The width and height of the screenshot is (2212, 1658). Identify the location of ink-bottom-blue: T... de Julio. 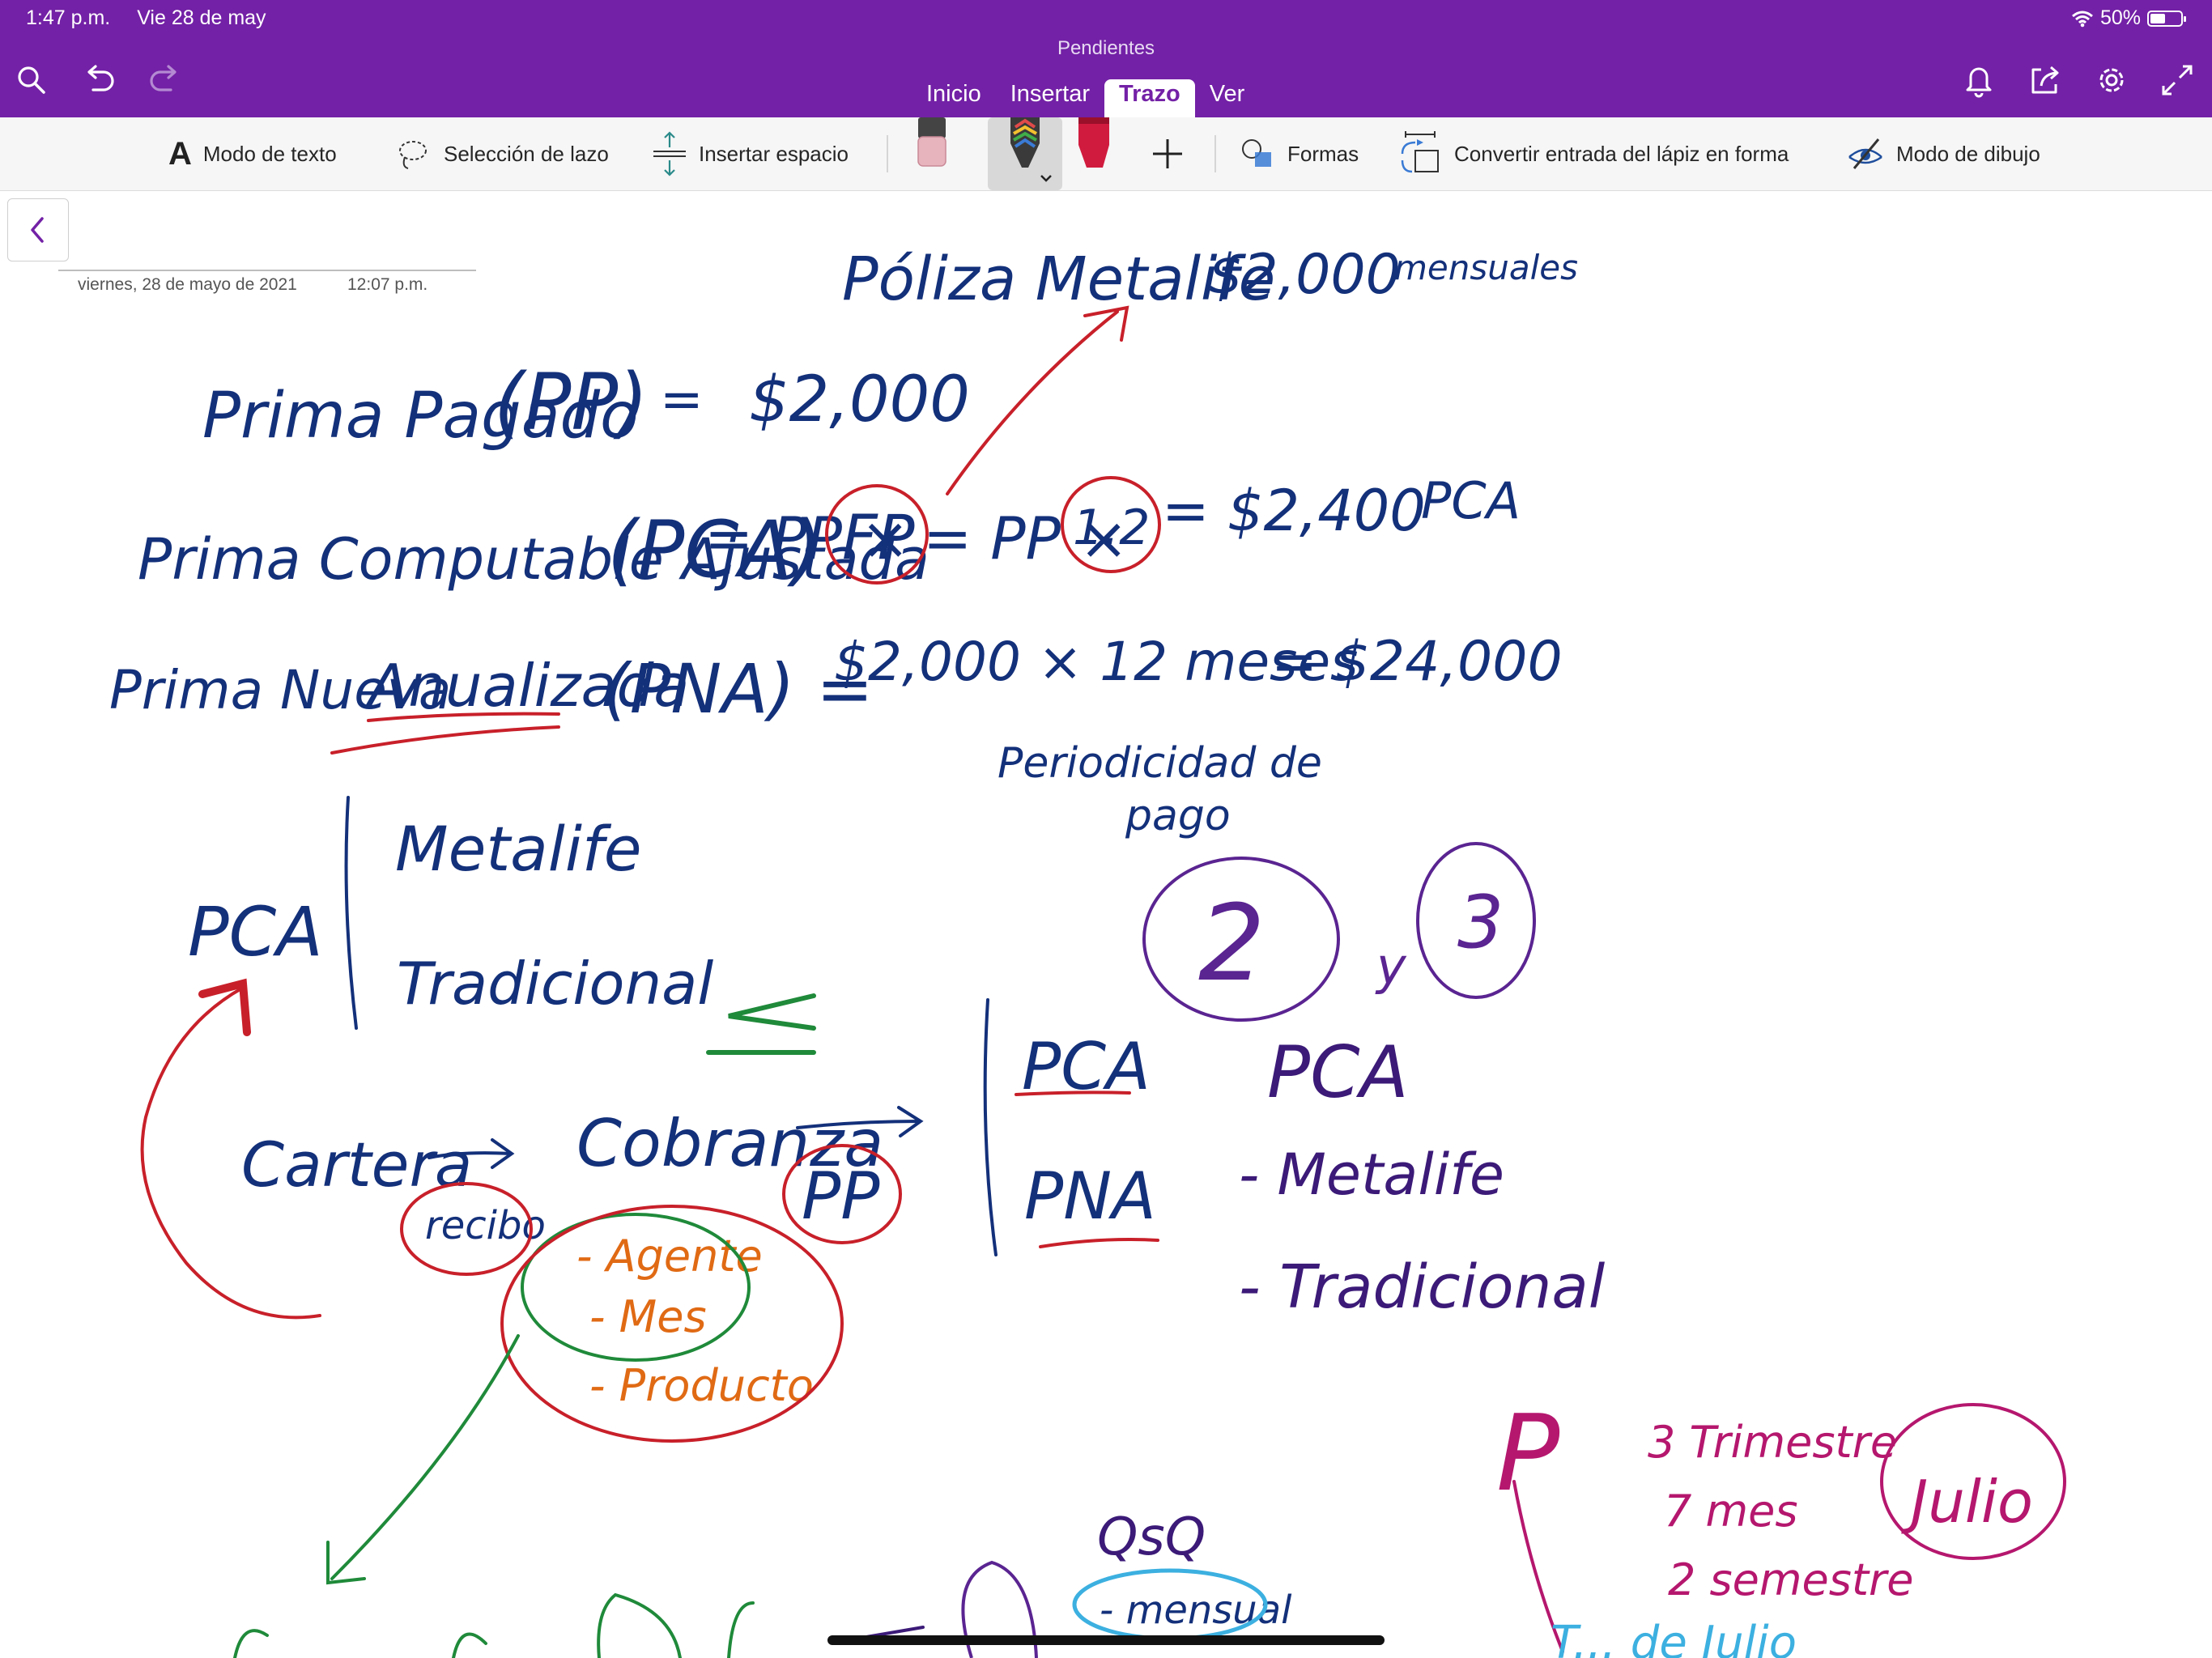
(1674, 1637).